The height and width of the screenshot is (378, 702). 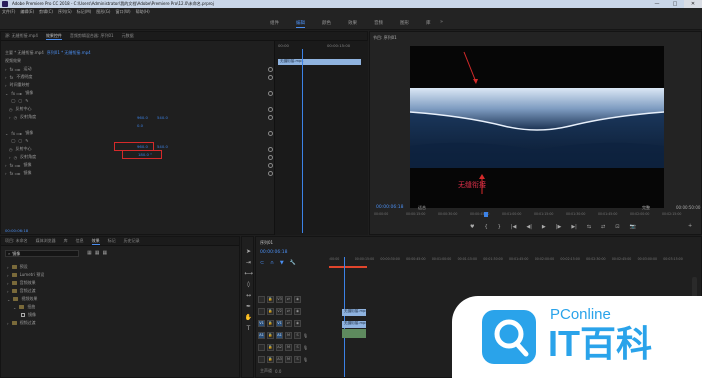 What do you see at coordinates (18, 69) in the screenshot?
I see `effect-motion: › fx ▭▸ 运动` at bounding box center [18, 69].